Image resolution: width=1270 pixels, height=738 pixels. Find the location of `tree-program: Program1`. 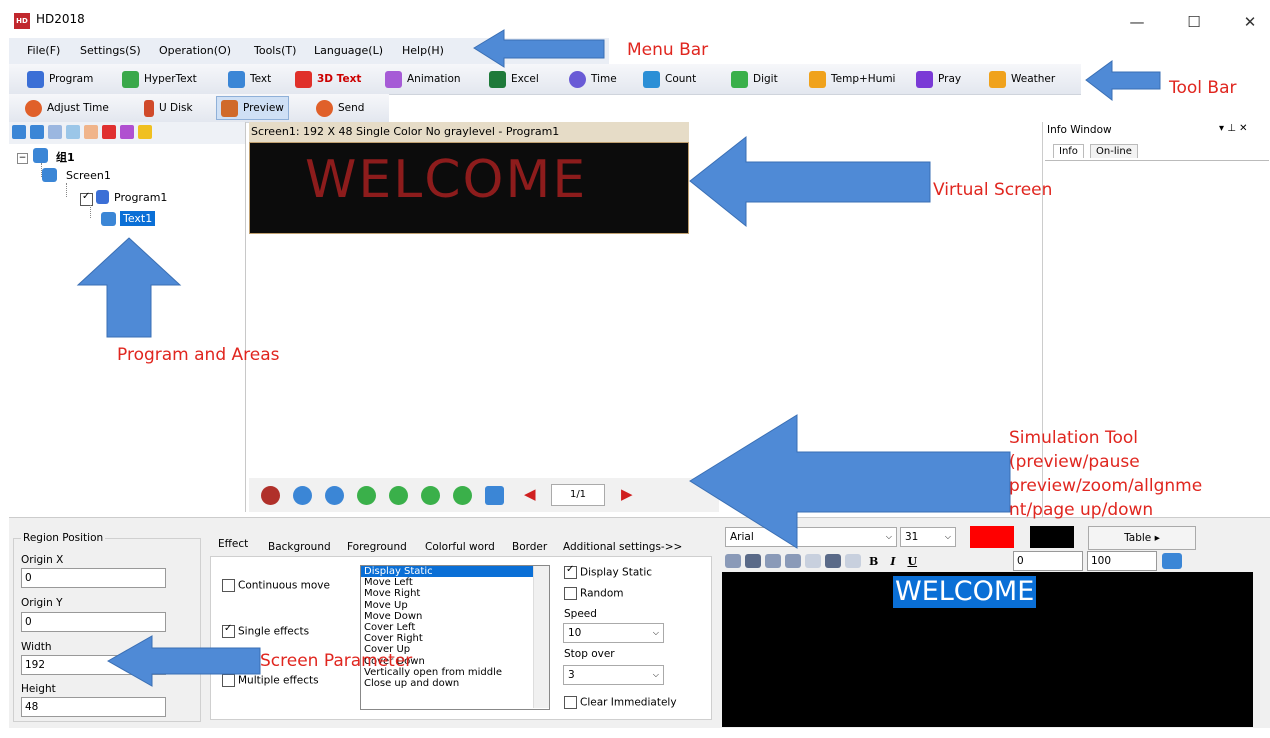

tree-program: Program1 is located at coordinates (140, 197).